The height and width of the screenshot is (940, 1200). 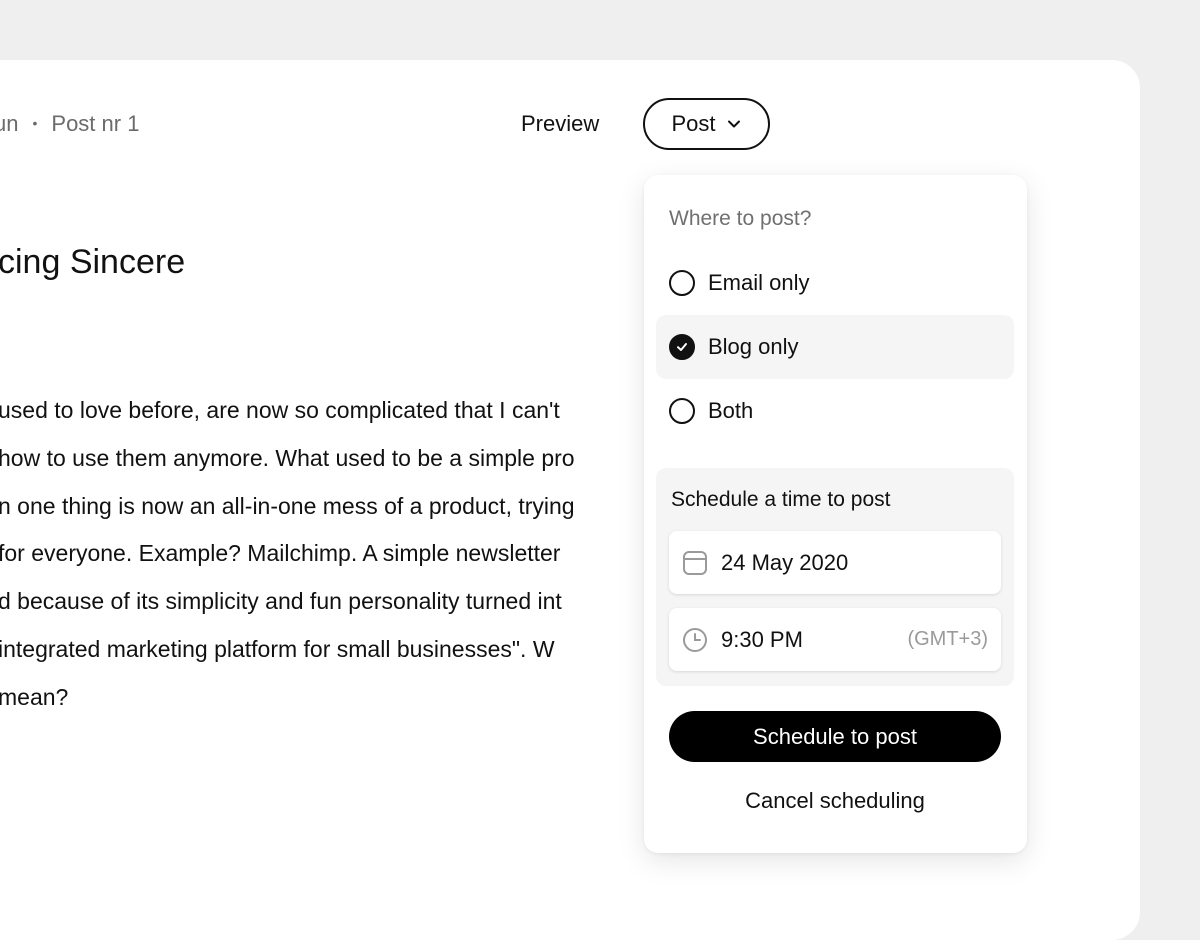 What do you see at coordinates (693, 123) in the screenshot?
I see `post-button-label: Post` at bounding box center [693, 123].